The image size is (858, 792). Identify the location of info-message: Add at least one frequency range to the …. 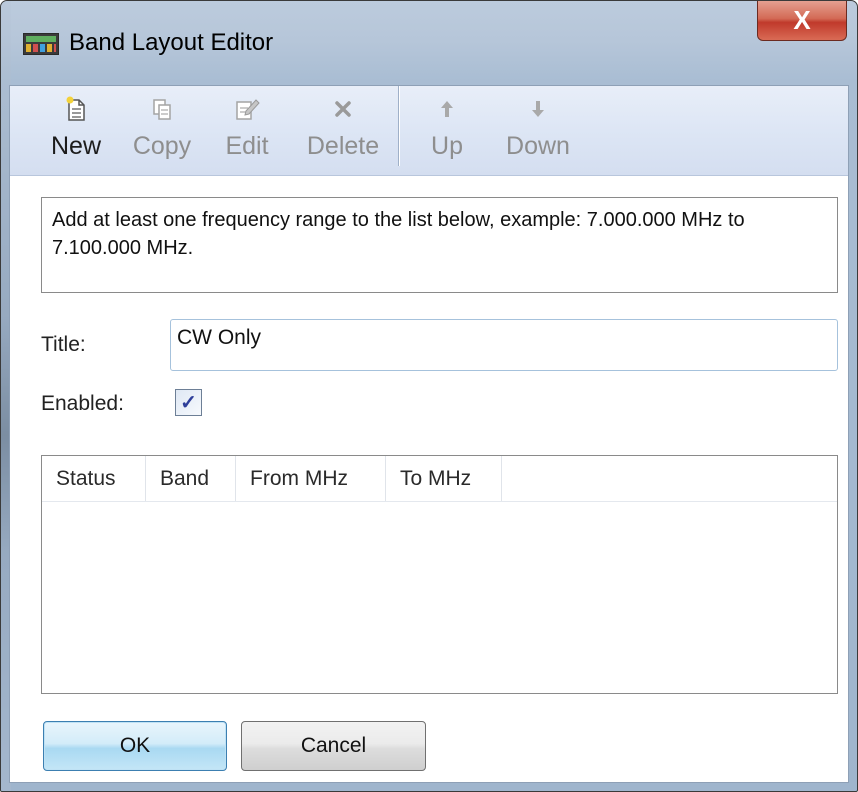
(439, 245).